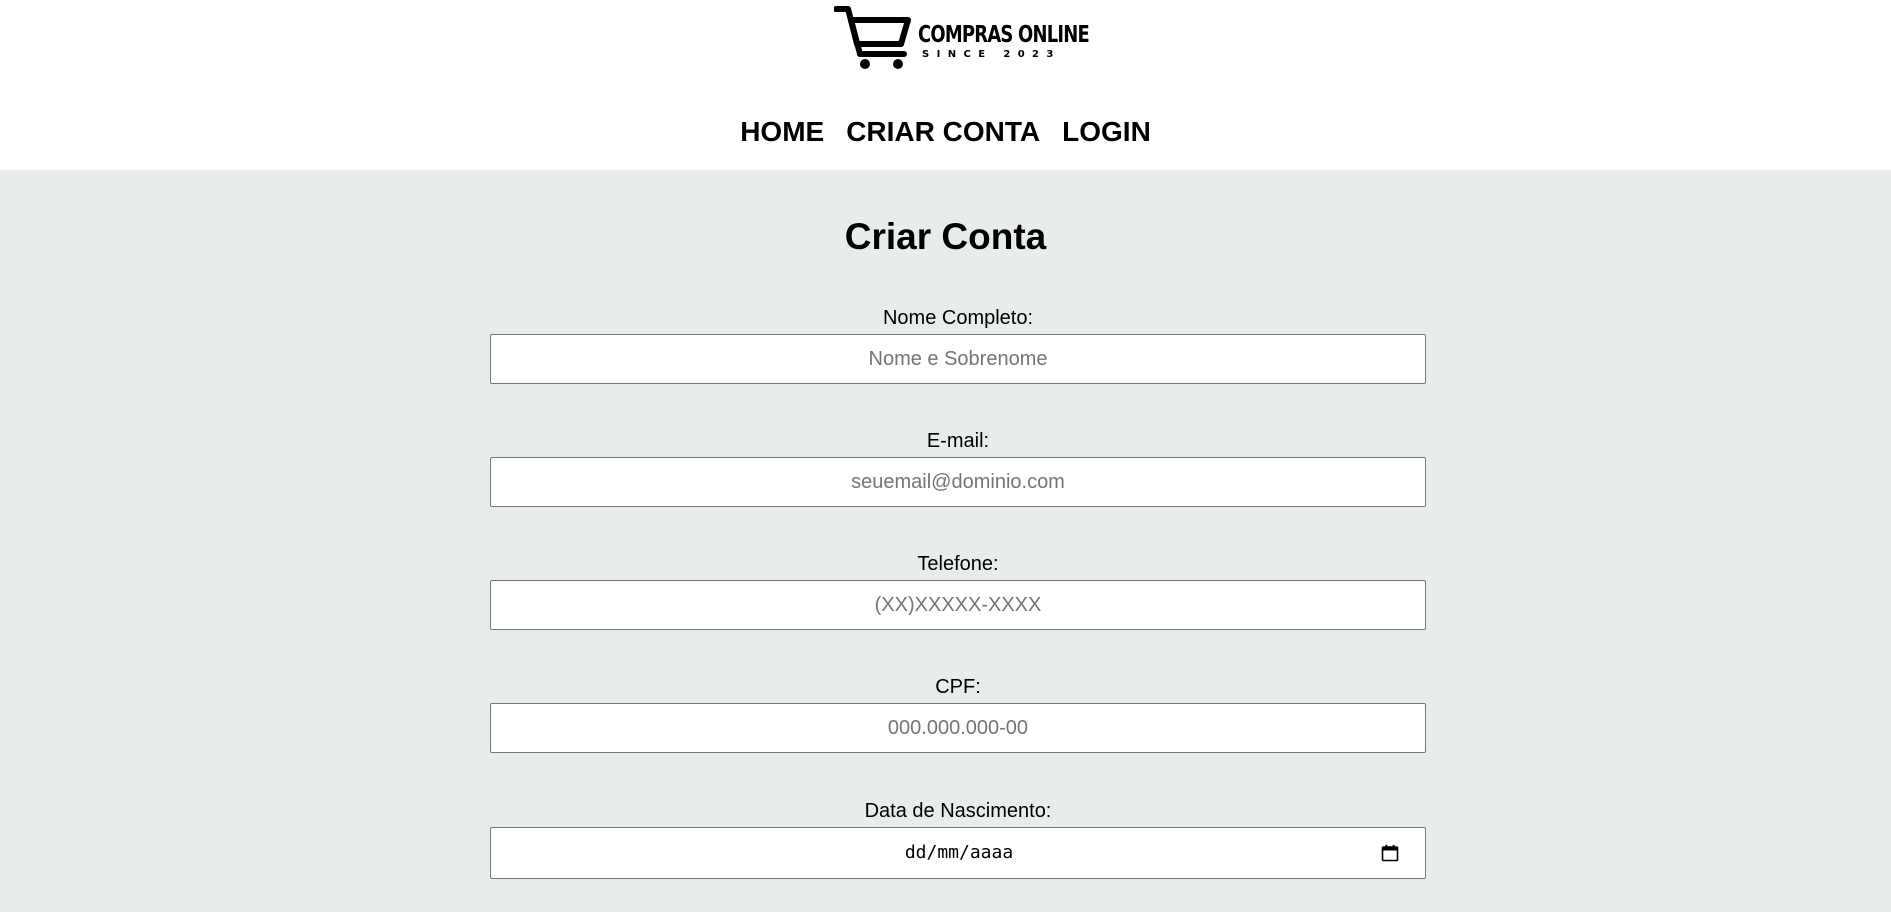 The height and width of the screenshot is (912, 1891). What do you see at coordinates (958, 318) in the screenshot?
I see `full-name-label: Nome Completo:` at bounding box center [958, 318].